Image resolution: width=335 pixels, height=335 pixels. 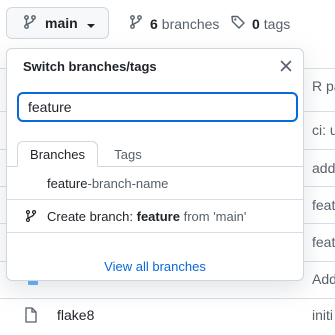 What do you see at coordinates (277, 23) in the screenshot?
I see `tags-label: tags` at bounding box center [277, 23].